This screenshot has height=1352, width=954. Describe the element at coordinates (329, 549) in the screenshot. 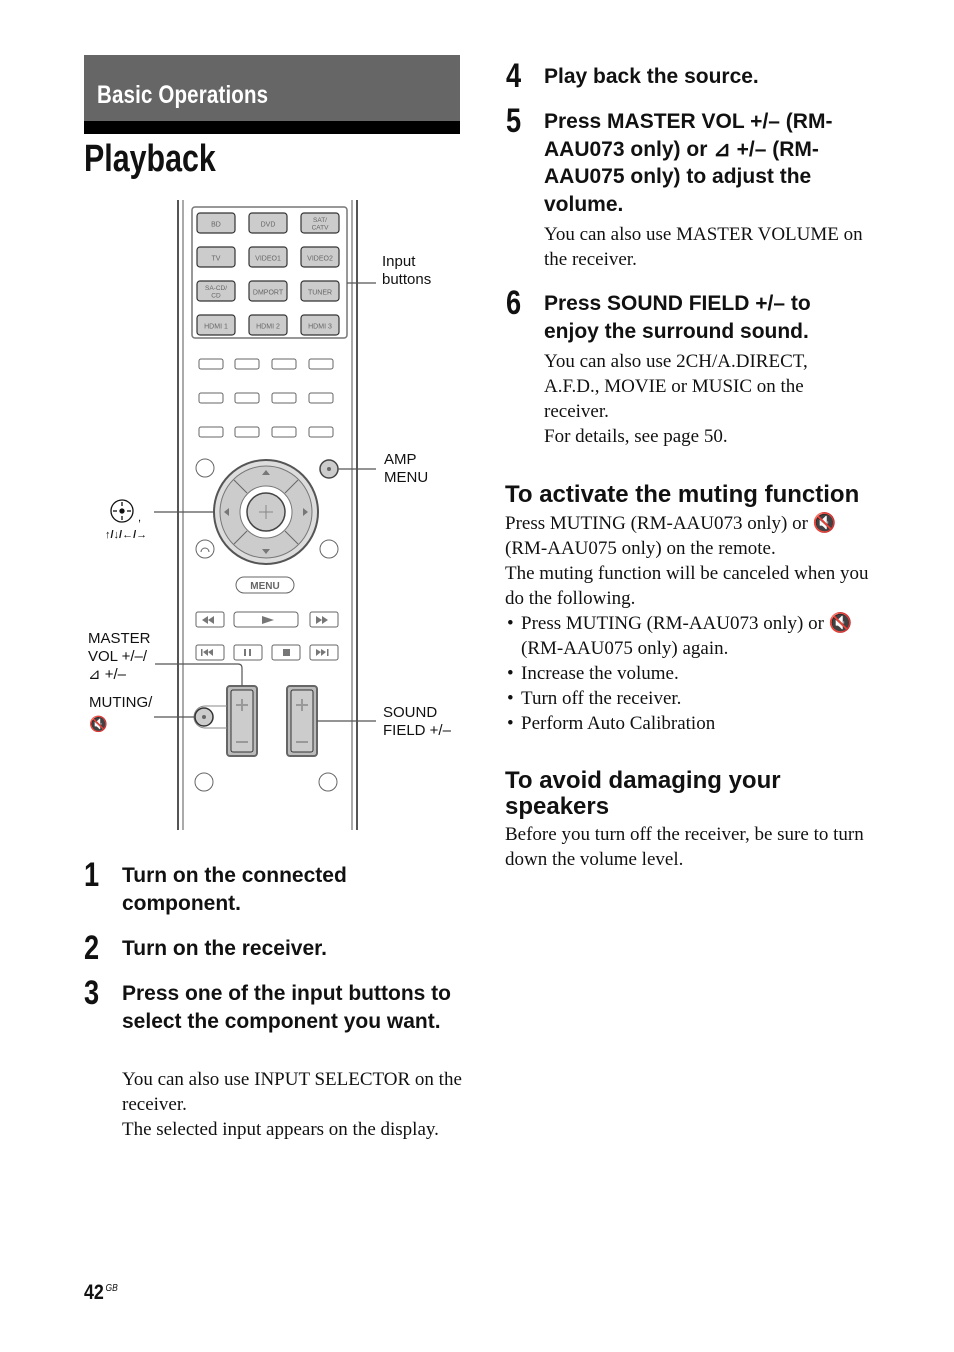

I see `round-button-right` at that location.